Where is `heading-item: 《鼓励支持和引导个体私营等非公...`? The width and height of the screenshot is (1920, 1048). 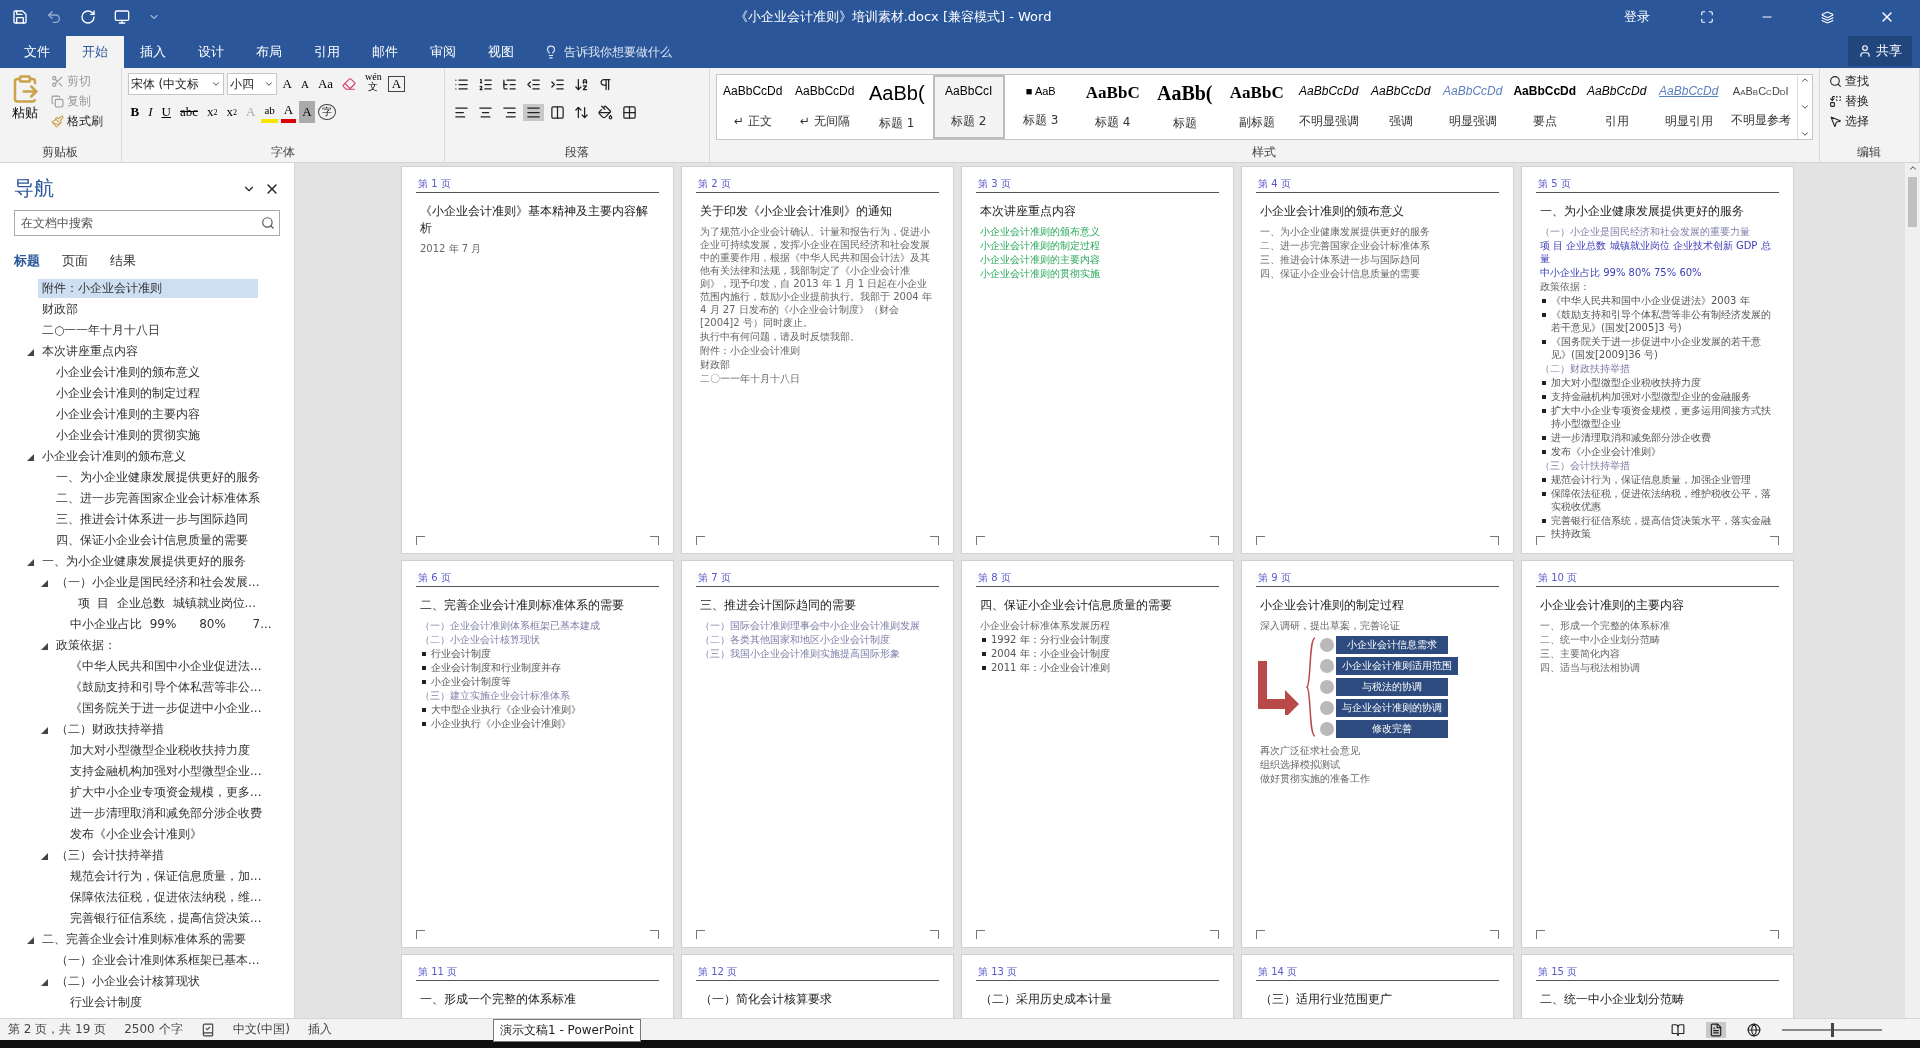 heading-item: 《鼓励支持和引导个体私营等非公... is located at coordinates (166, 687).